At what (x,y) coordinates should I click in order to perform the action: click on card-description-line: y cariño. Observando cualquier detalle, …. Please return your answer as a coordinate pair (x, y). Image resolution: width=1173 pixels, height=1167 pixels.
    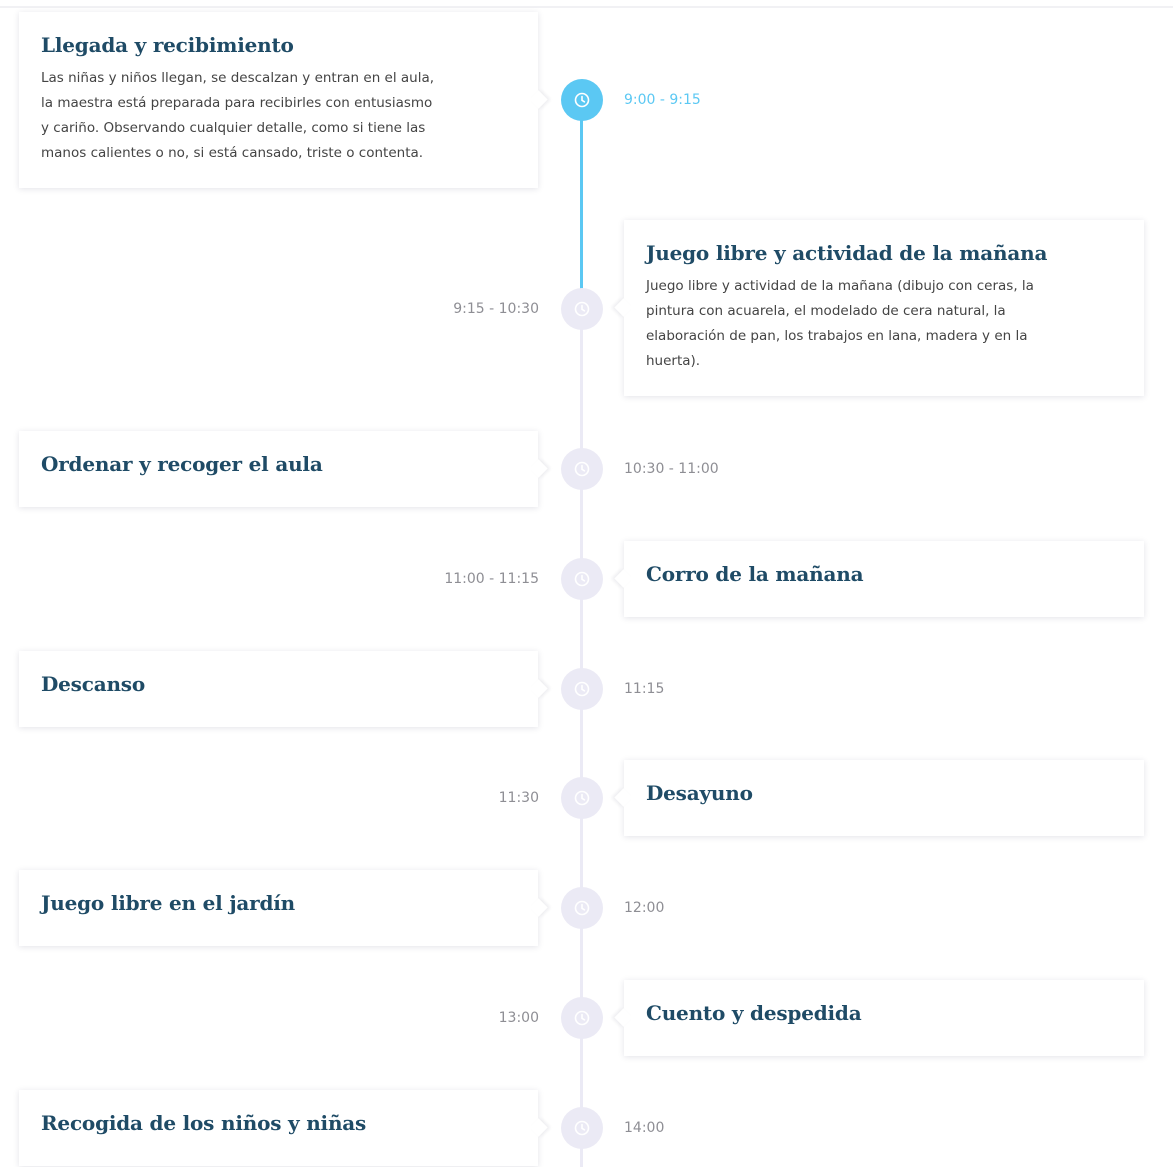
    Looking at the image, I should click on (233, 128).